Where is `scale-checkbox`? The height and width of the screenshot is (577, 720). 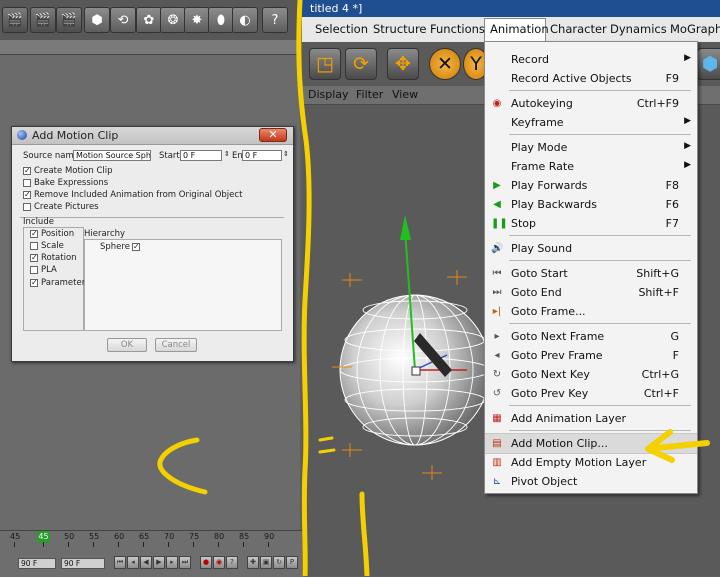
scale-checkbox is located at coordinates (34, 246).